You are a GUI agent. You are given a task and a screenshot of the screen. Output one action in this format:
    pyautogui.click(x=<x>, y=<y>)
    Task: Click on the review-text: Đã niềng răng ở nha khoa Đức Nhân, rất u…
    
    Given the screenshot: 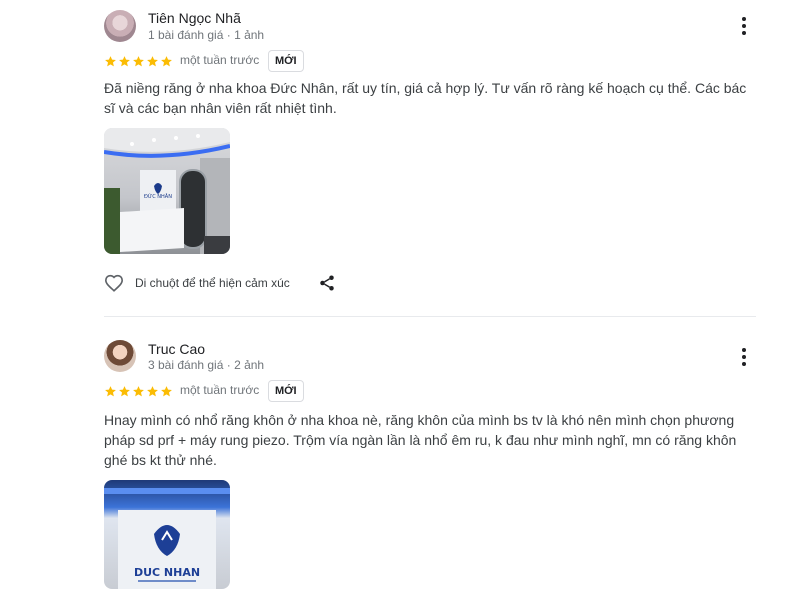 What is the action you would take?
    pyautogui.click(x=425, y=98)
    